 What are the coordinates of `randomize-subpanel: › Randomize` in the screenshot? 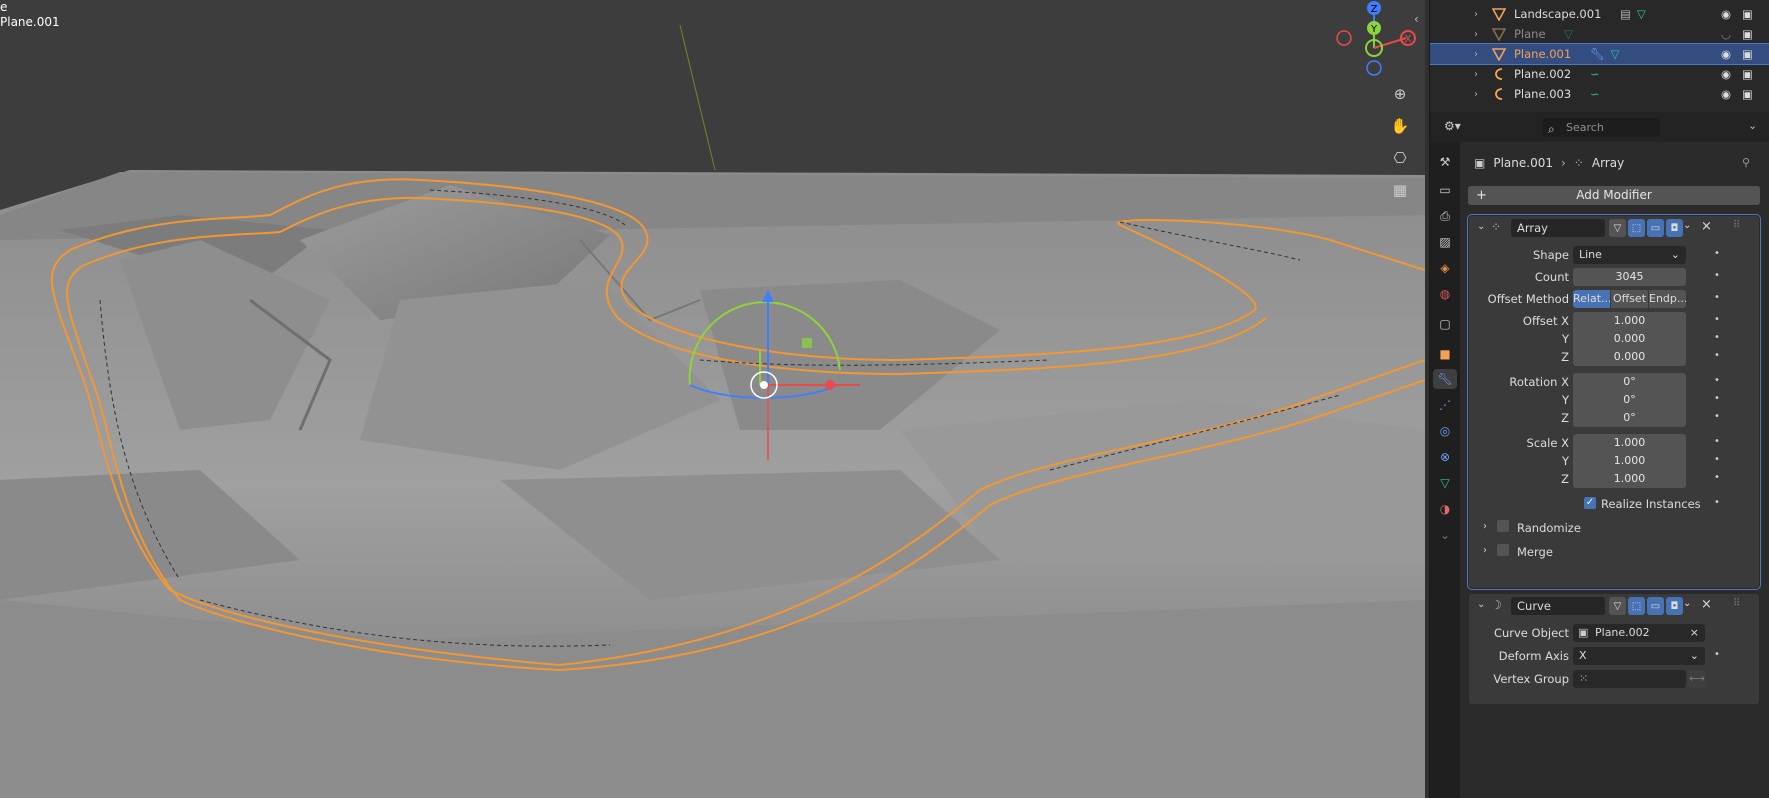 It's located at (1614, 528).